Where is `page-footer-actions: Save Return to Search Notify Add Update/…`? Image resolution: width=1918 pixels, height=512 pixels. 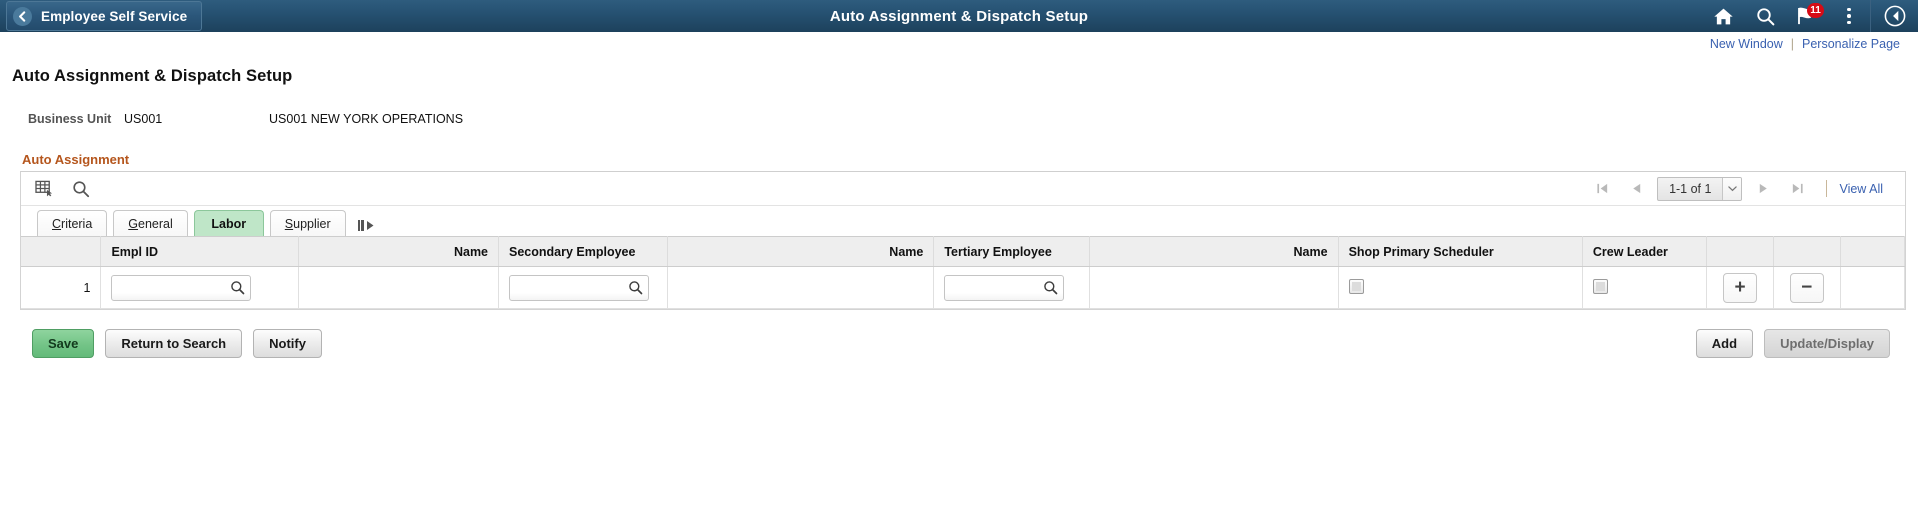 page-footer-actions: Save Return to Search Notify Add Update/… is located at coordinates (970, 343).